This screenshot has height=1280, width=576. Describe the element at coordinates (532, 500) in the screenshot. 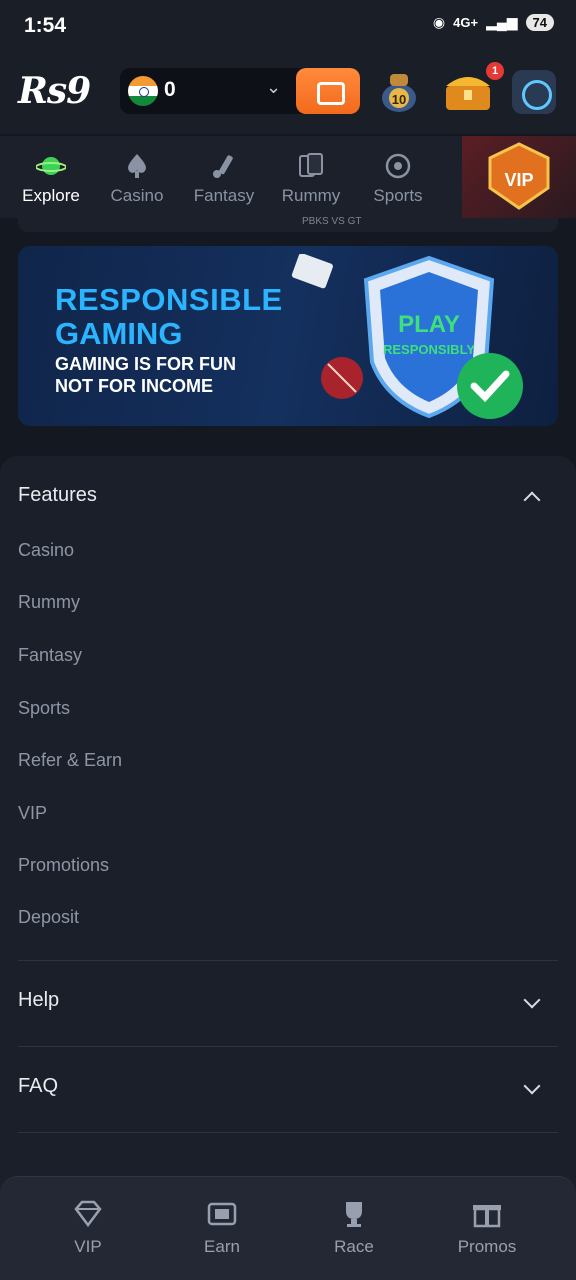

I see `chevron-up-icon` at that location.